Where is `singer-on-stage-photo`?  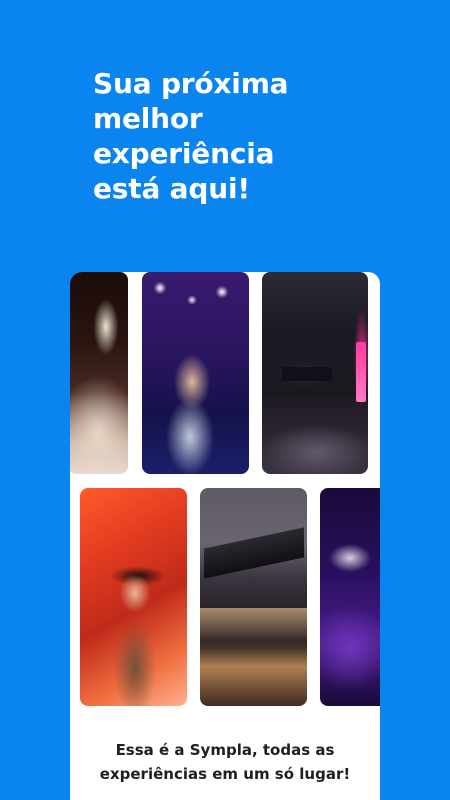 singer-on-stage-photo is located at coordinates (195, 373).